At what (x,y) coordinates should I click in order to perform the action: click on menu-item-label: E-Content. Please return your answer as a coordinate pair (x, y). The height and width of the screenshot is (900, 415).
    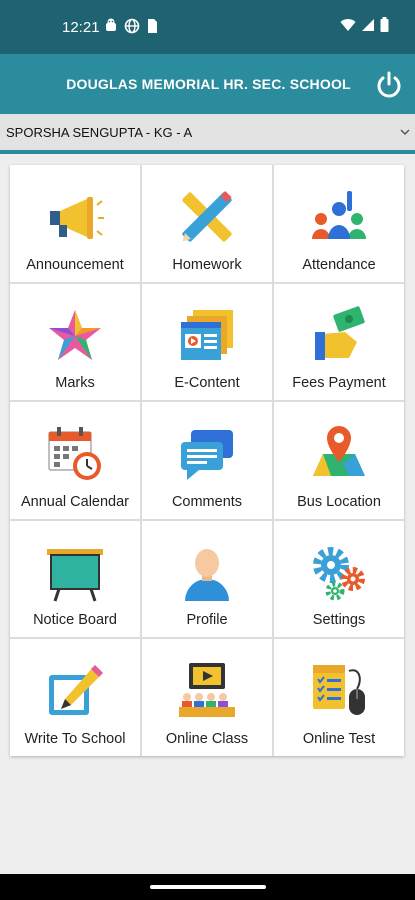
    Looking at the image, I should click on (207, 383).